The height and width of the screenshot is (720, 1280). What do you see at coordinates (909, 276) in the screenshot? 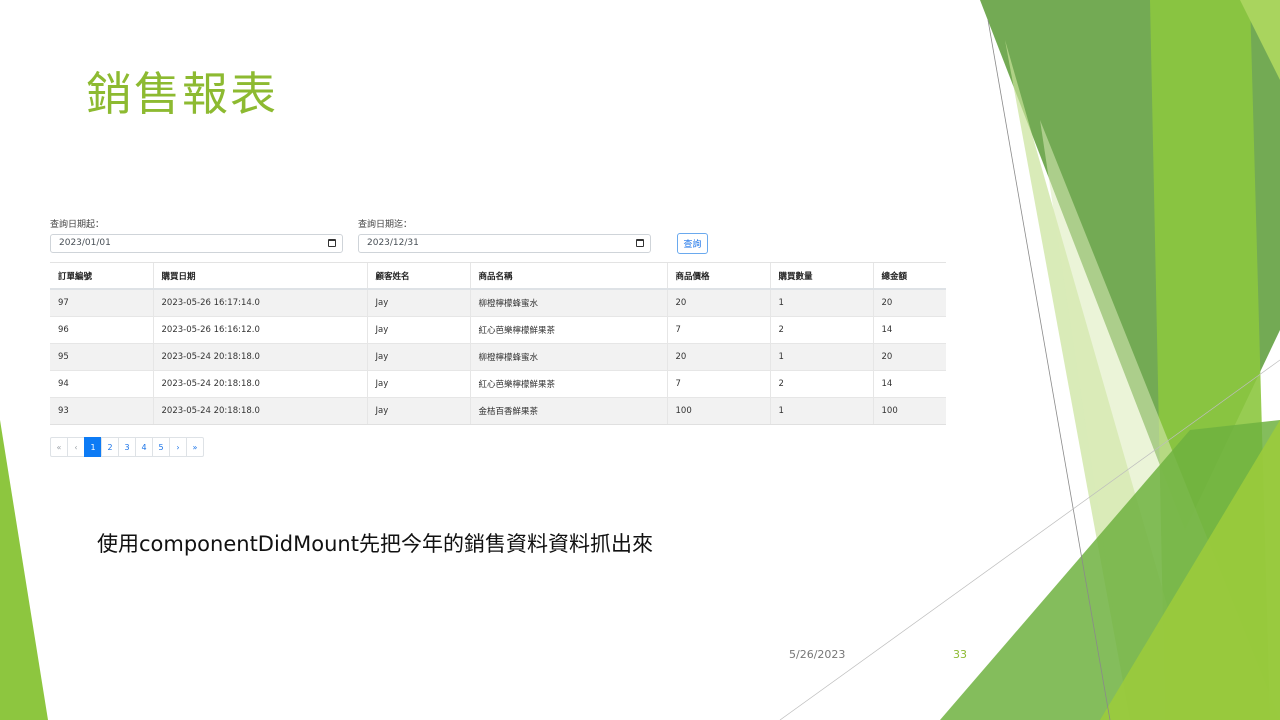
I see `column-header-total: 總金額` at bounding box center [909, 276].